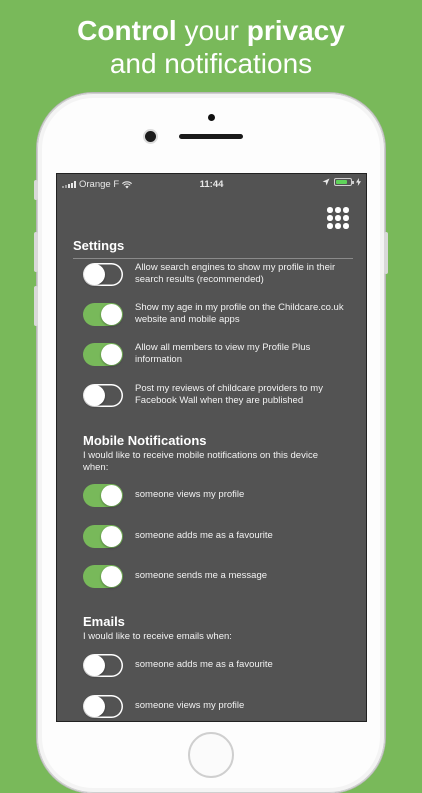 The height and width of the screenshot is (793, 422). What do you see at coordinates (150, 136) in the screenshot?
I see `front-camera-icon` at bounding box center [150, 136].